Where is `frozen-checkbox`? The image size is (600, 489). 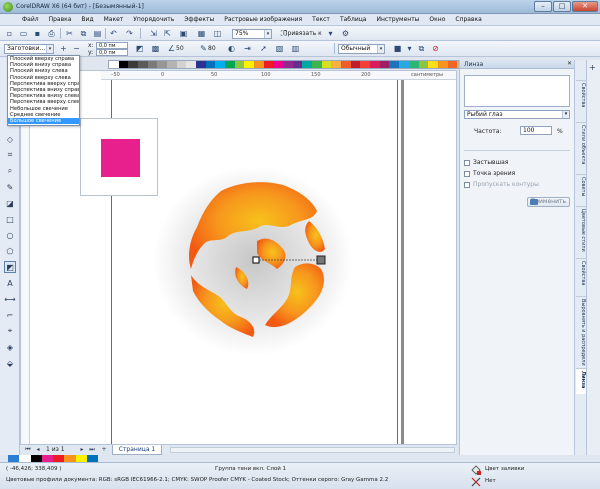
frozen-checkbox is located at coordinates (467, 162).